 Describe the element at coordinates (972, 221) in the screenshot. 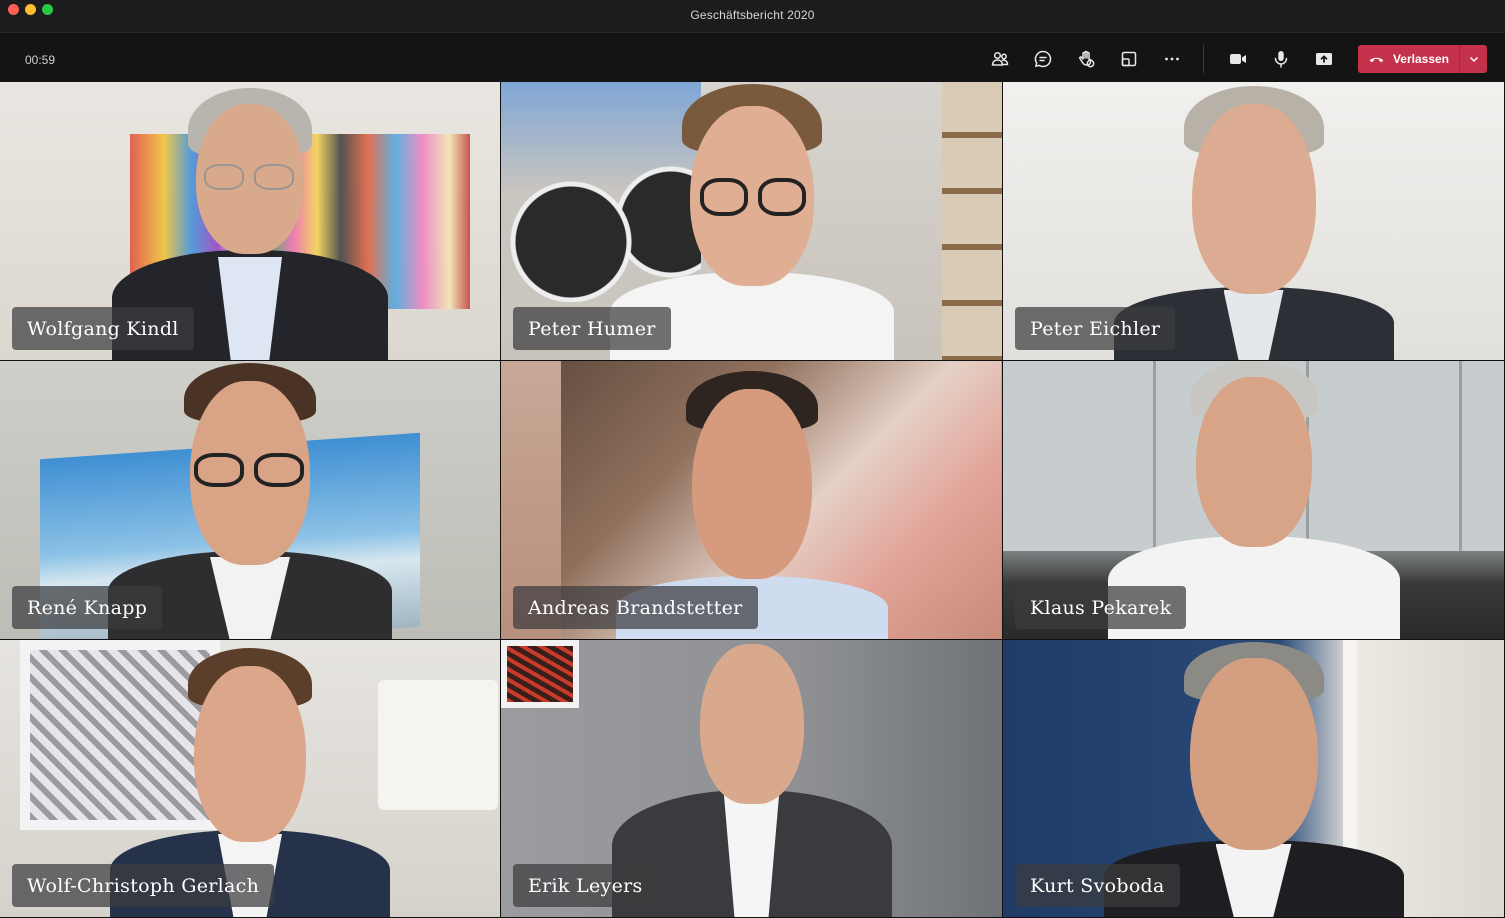

I see `bookshelf` at that location.